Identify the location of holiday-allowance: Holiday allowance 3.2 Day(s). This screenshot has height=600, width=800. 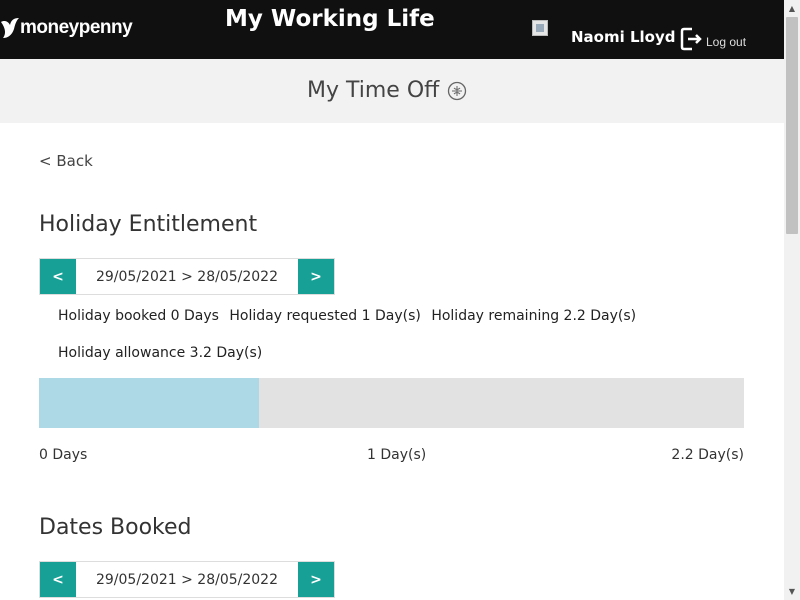
(160, 353).